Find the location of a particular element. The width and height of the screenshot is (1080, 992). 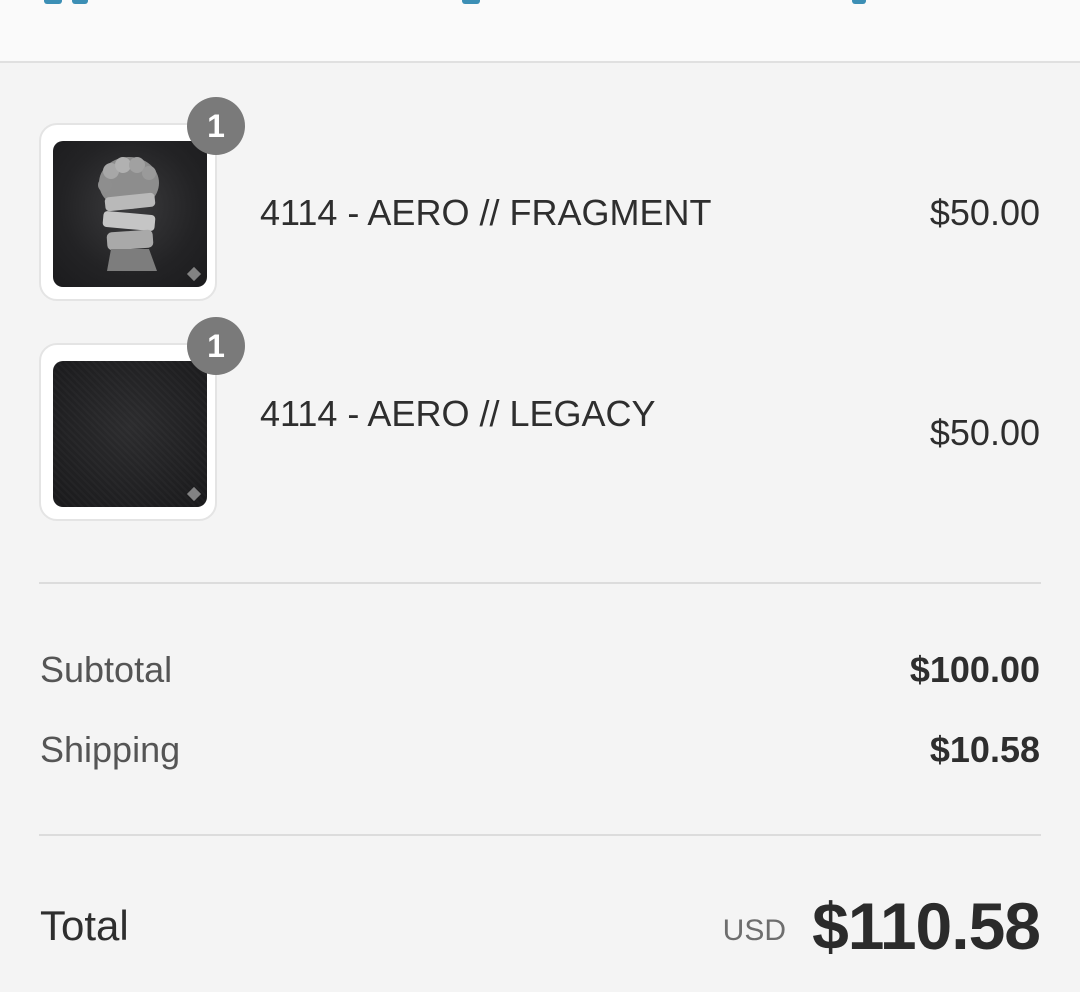

shipping-value: $10.58 is located at coordinates (984, 749).